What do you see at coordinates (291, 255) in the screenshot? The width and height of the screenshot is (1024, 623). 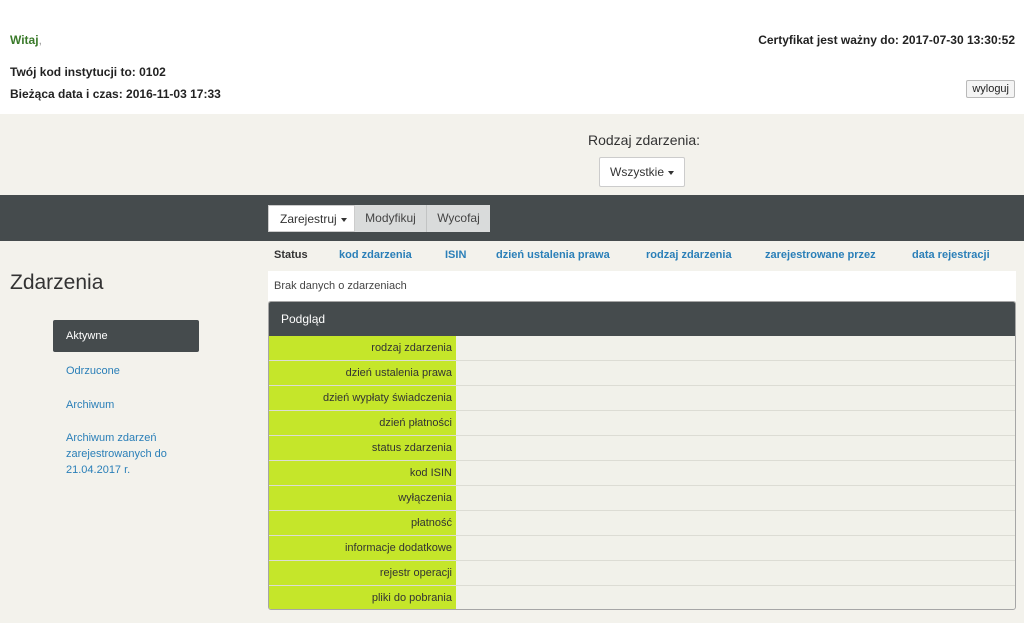 I see `column-header-status: Status` at bounding box center [291, 255].